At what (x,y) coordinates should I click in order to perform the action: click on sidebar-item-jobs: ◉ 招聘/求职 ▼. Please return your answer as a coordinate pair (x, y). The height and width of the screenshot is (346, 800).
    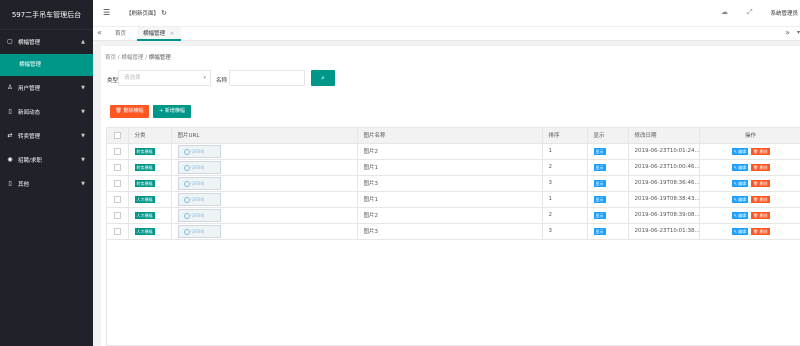
    Looking at the image, I should click on (46, 160).